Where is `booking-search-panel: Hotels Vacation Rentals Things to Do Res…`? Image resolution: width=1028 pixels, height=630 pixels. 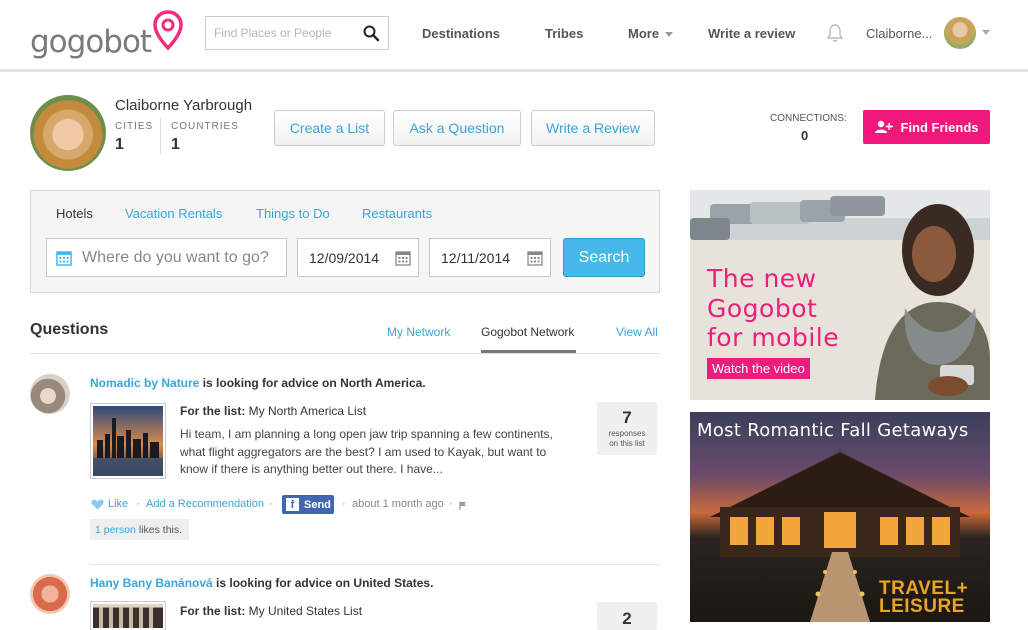 booking-search-panel: Hotels Vacation Rentals Things to Do Res… is located at coordinates (345, 241).